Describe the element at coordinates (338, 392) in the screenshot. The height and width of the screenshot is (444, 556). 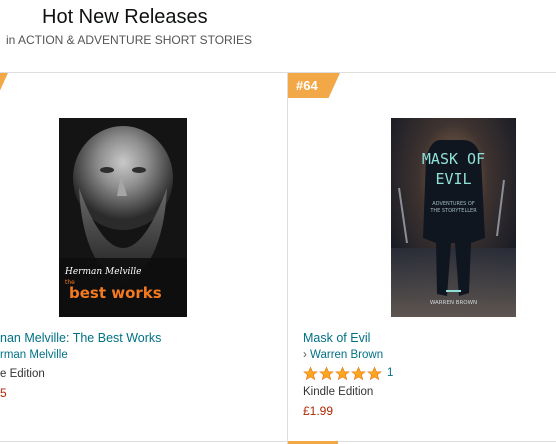
I see `format-label: Kindle Edition` at that location.